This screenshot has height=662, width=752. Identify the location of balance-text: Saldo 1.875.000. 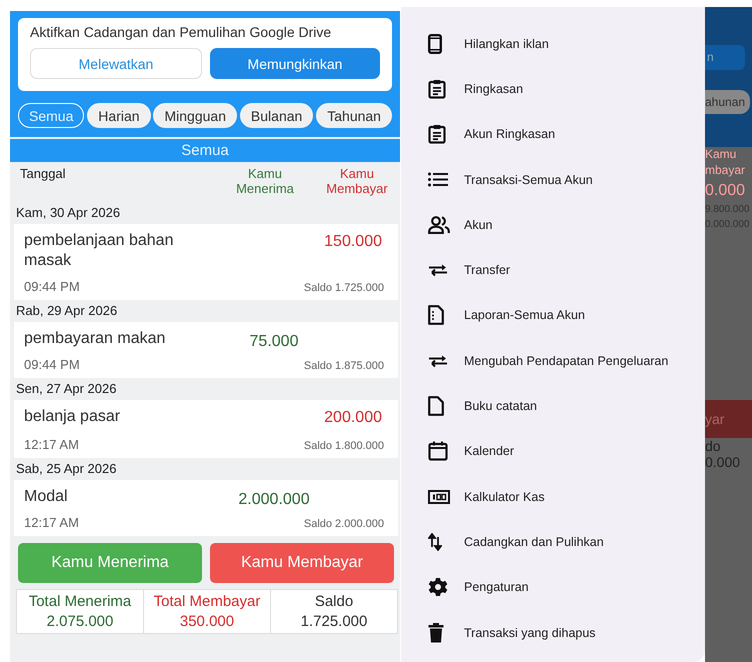
(344, 366).